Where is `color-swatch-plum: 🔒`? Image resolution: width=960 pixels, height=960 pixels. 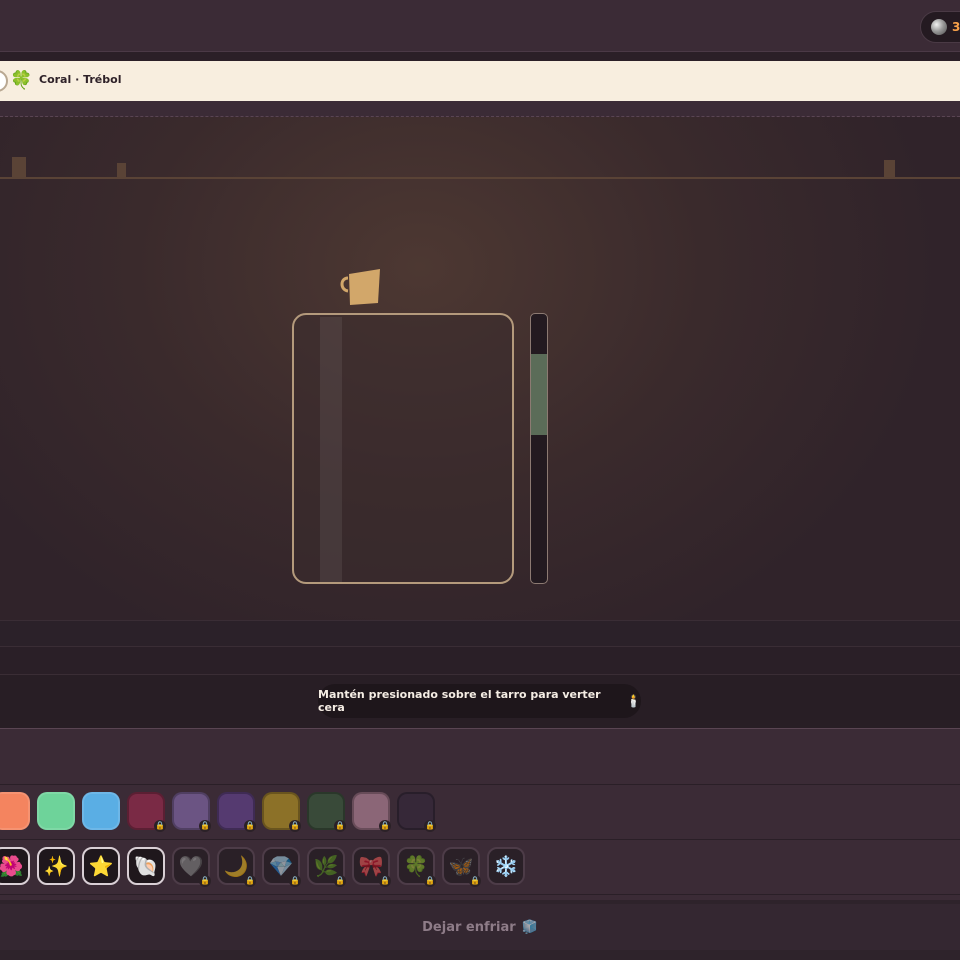 color-swatch-plum: 🔒 is located at coordinates (416, 812).